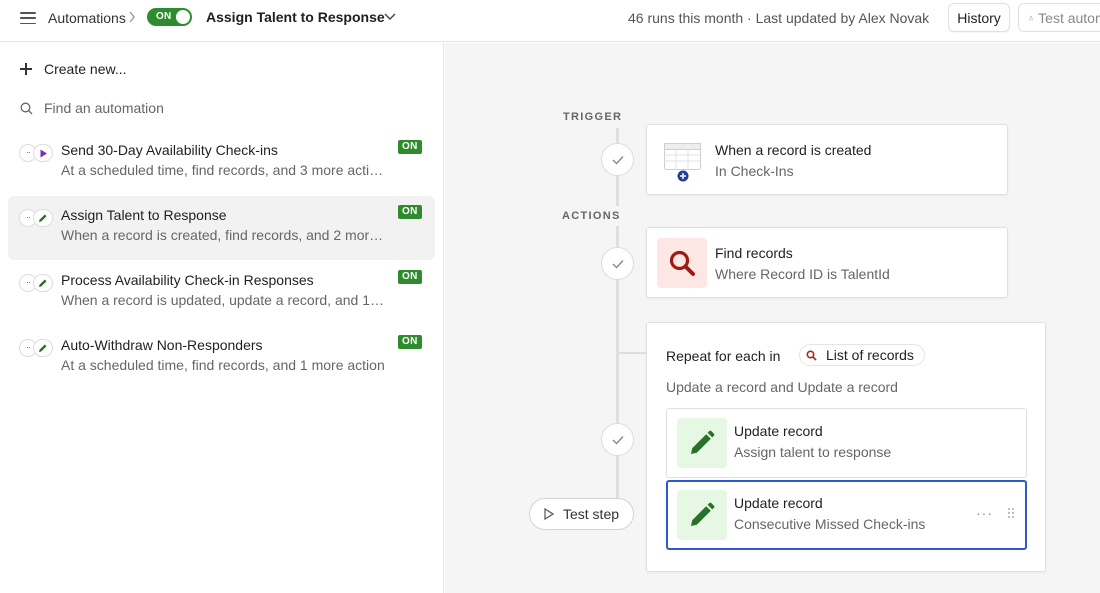 Image resolution: width=1100 pixels, height=593 pixels. Describe the element at coordinates (984, 513) in the screenshot. I see `more-options-icon: ···` at that location.